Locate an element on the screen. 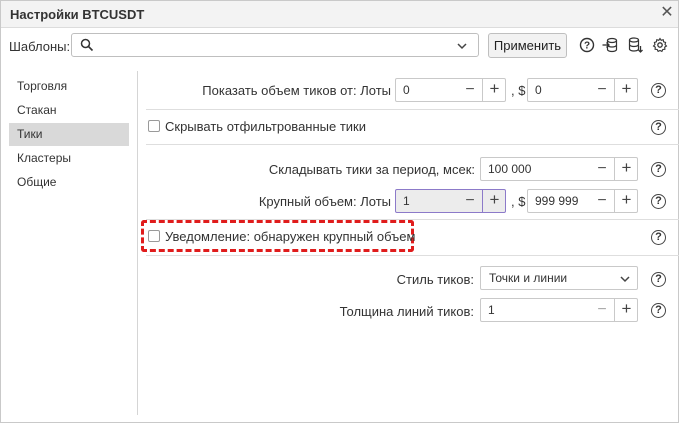 Image resolution: width=679 pixels, height=423 pixels. search-icon is located at coordinates (87, 45).